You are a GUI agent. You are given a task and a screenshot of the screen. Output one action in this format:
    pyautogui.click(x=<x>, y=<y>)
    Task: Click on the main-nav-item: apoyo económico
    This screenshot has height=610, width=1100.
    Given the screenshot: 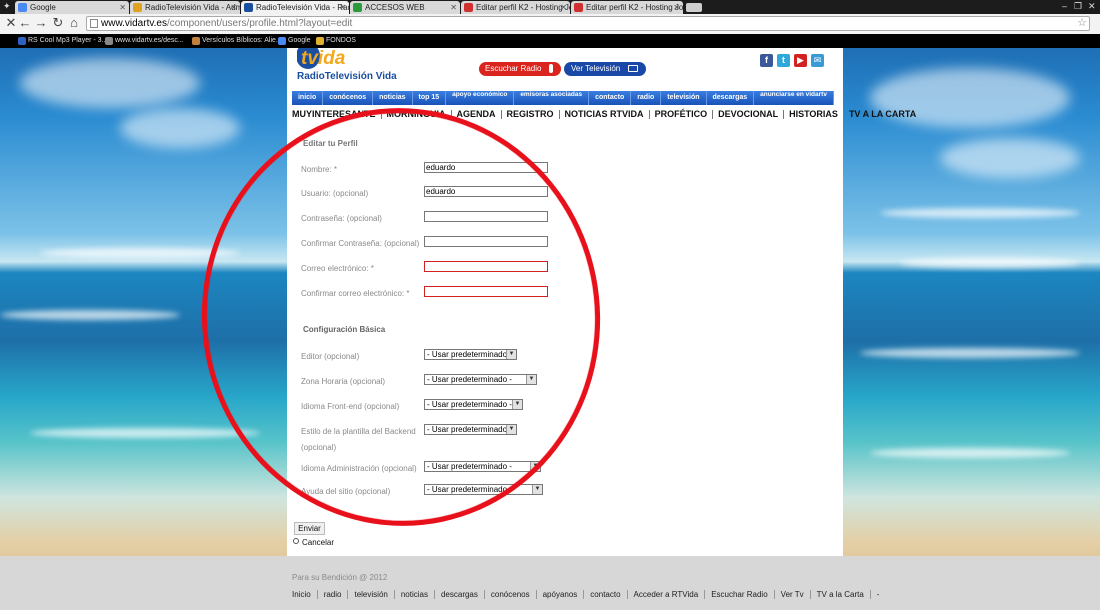 What is the action you would take?
    pyautogui.click(x=480, y=98)
    